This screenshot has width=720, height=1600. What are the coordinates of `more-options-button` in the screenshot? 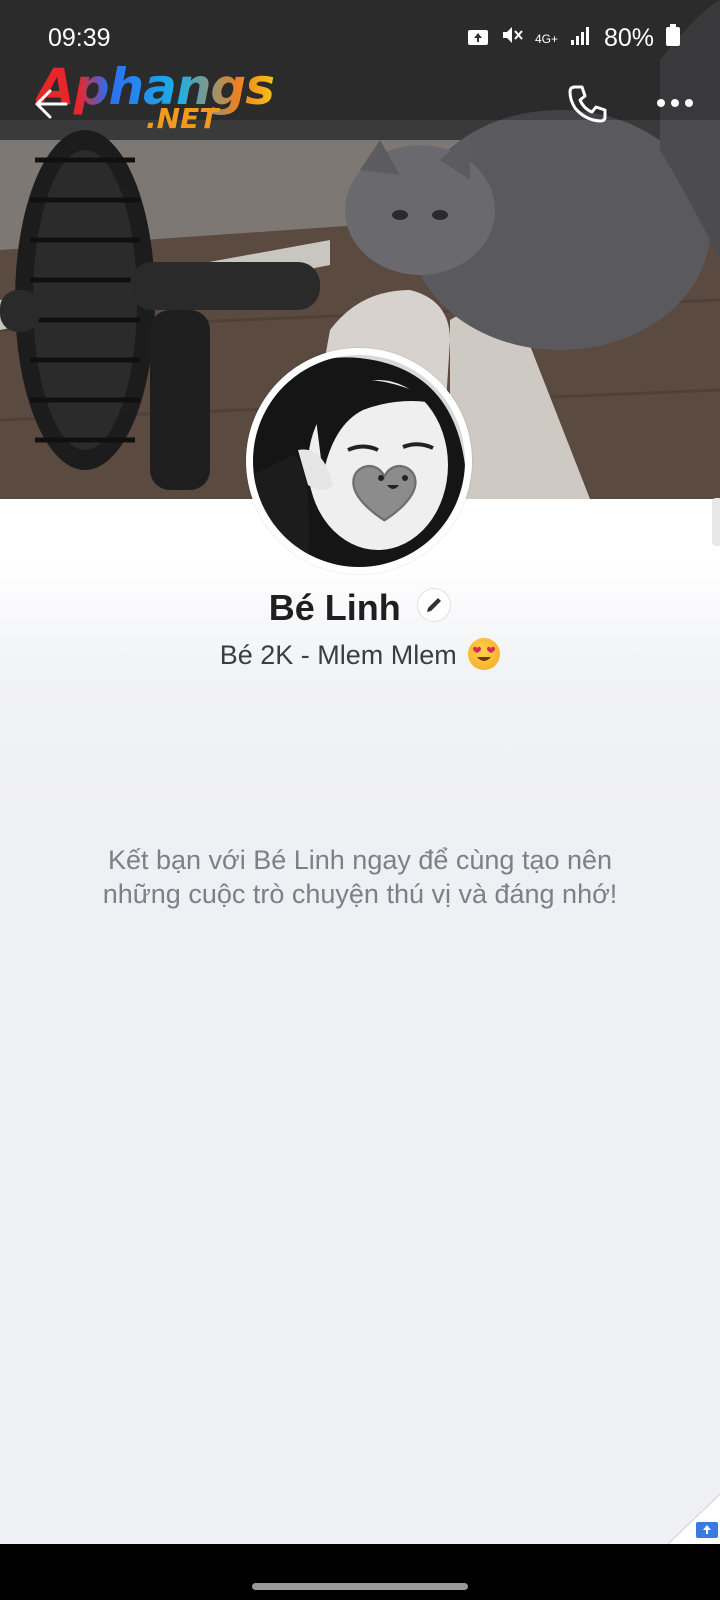 It's located at (675, 103).